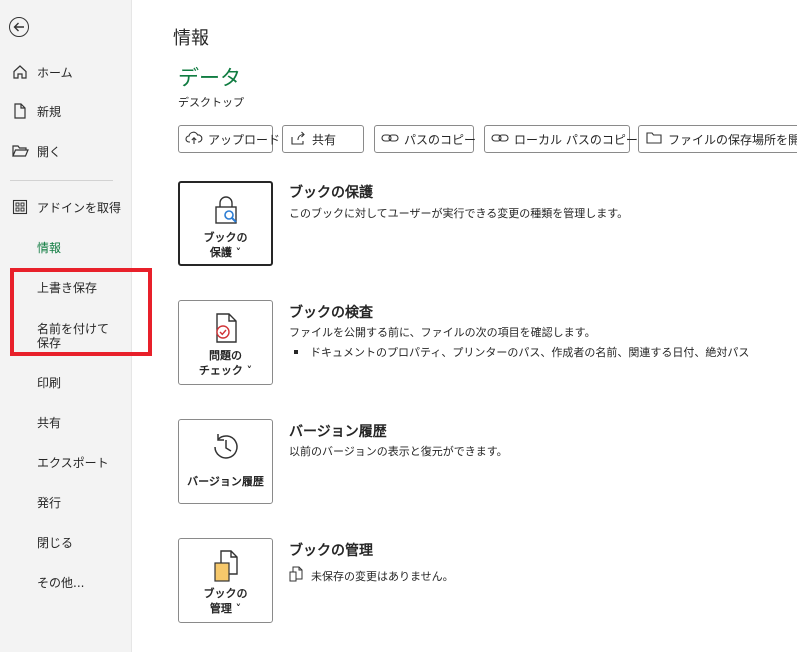  Describe the element at coordinates (65, 422) in the screenshot. I see `sidebar-item-share: 共有` at that location.